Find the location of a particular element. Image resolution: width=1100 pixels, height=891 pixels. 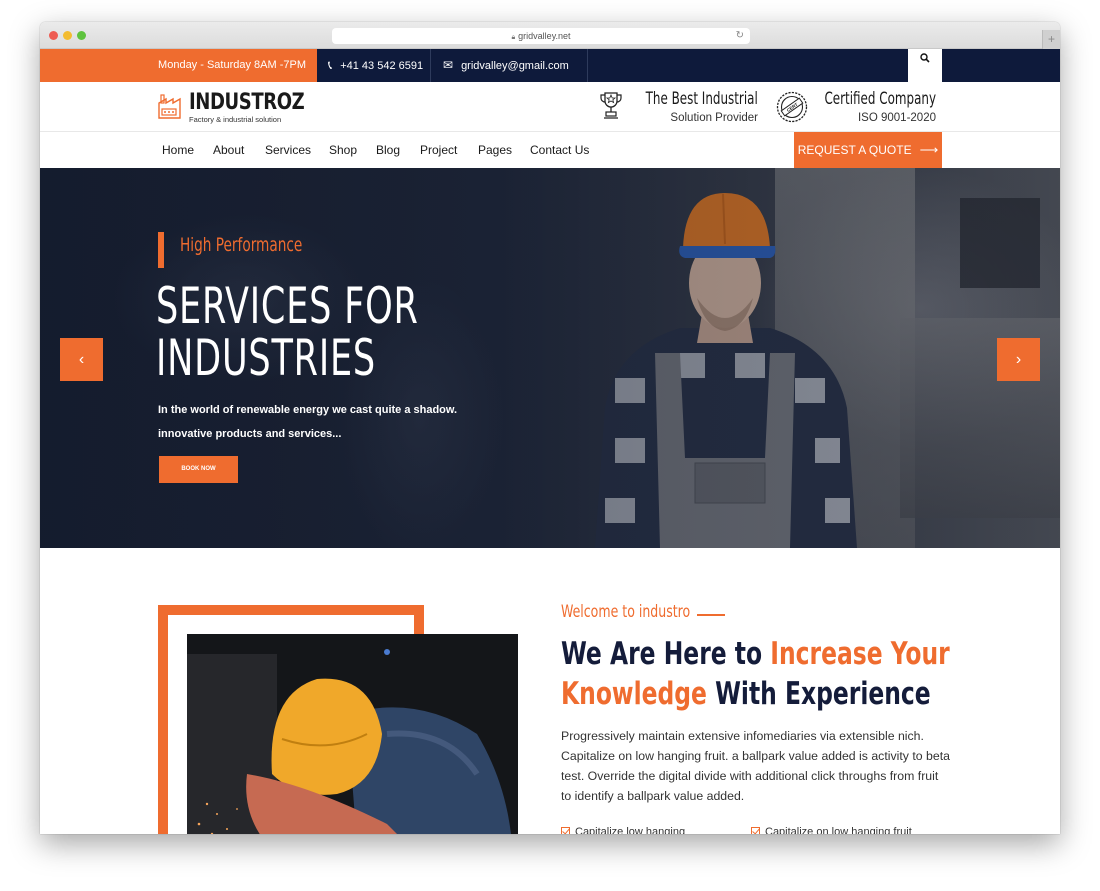

close-window-button is located at coordinates (53, 35).